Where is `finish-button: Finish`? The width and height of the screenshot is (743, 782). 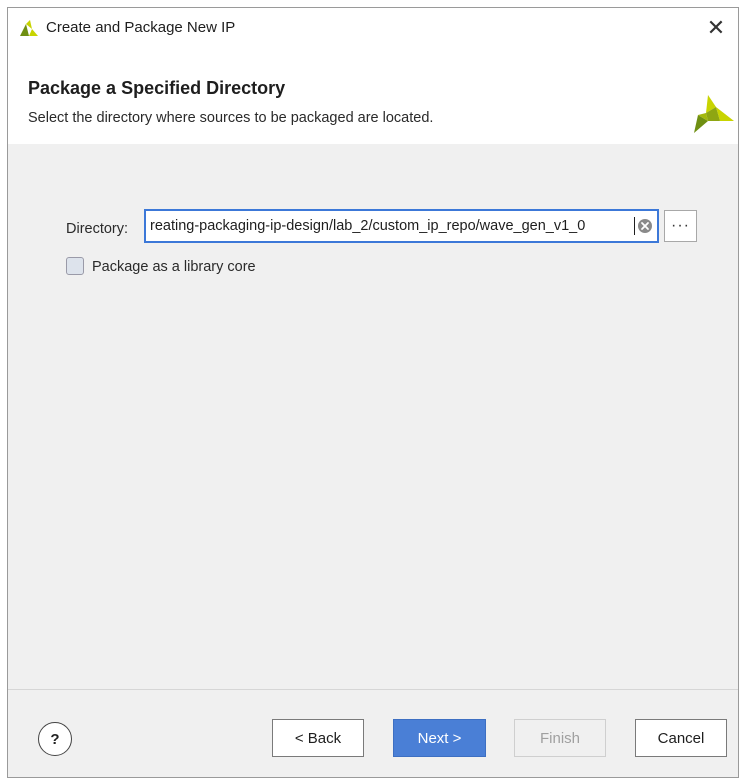
finish-button: Finish is located at coordinates (560, 738).